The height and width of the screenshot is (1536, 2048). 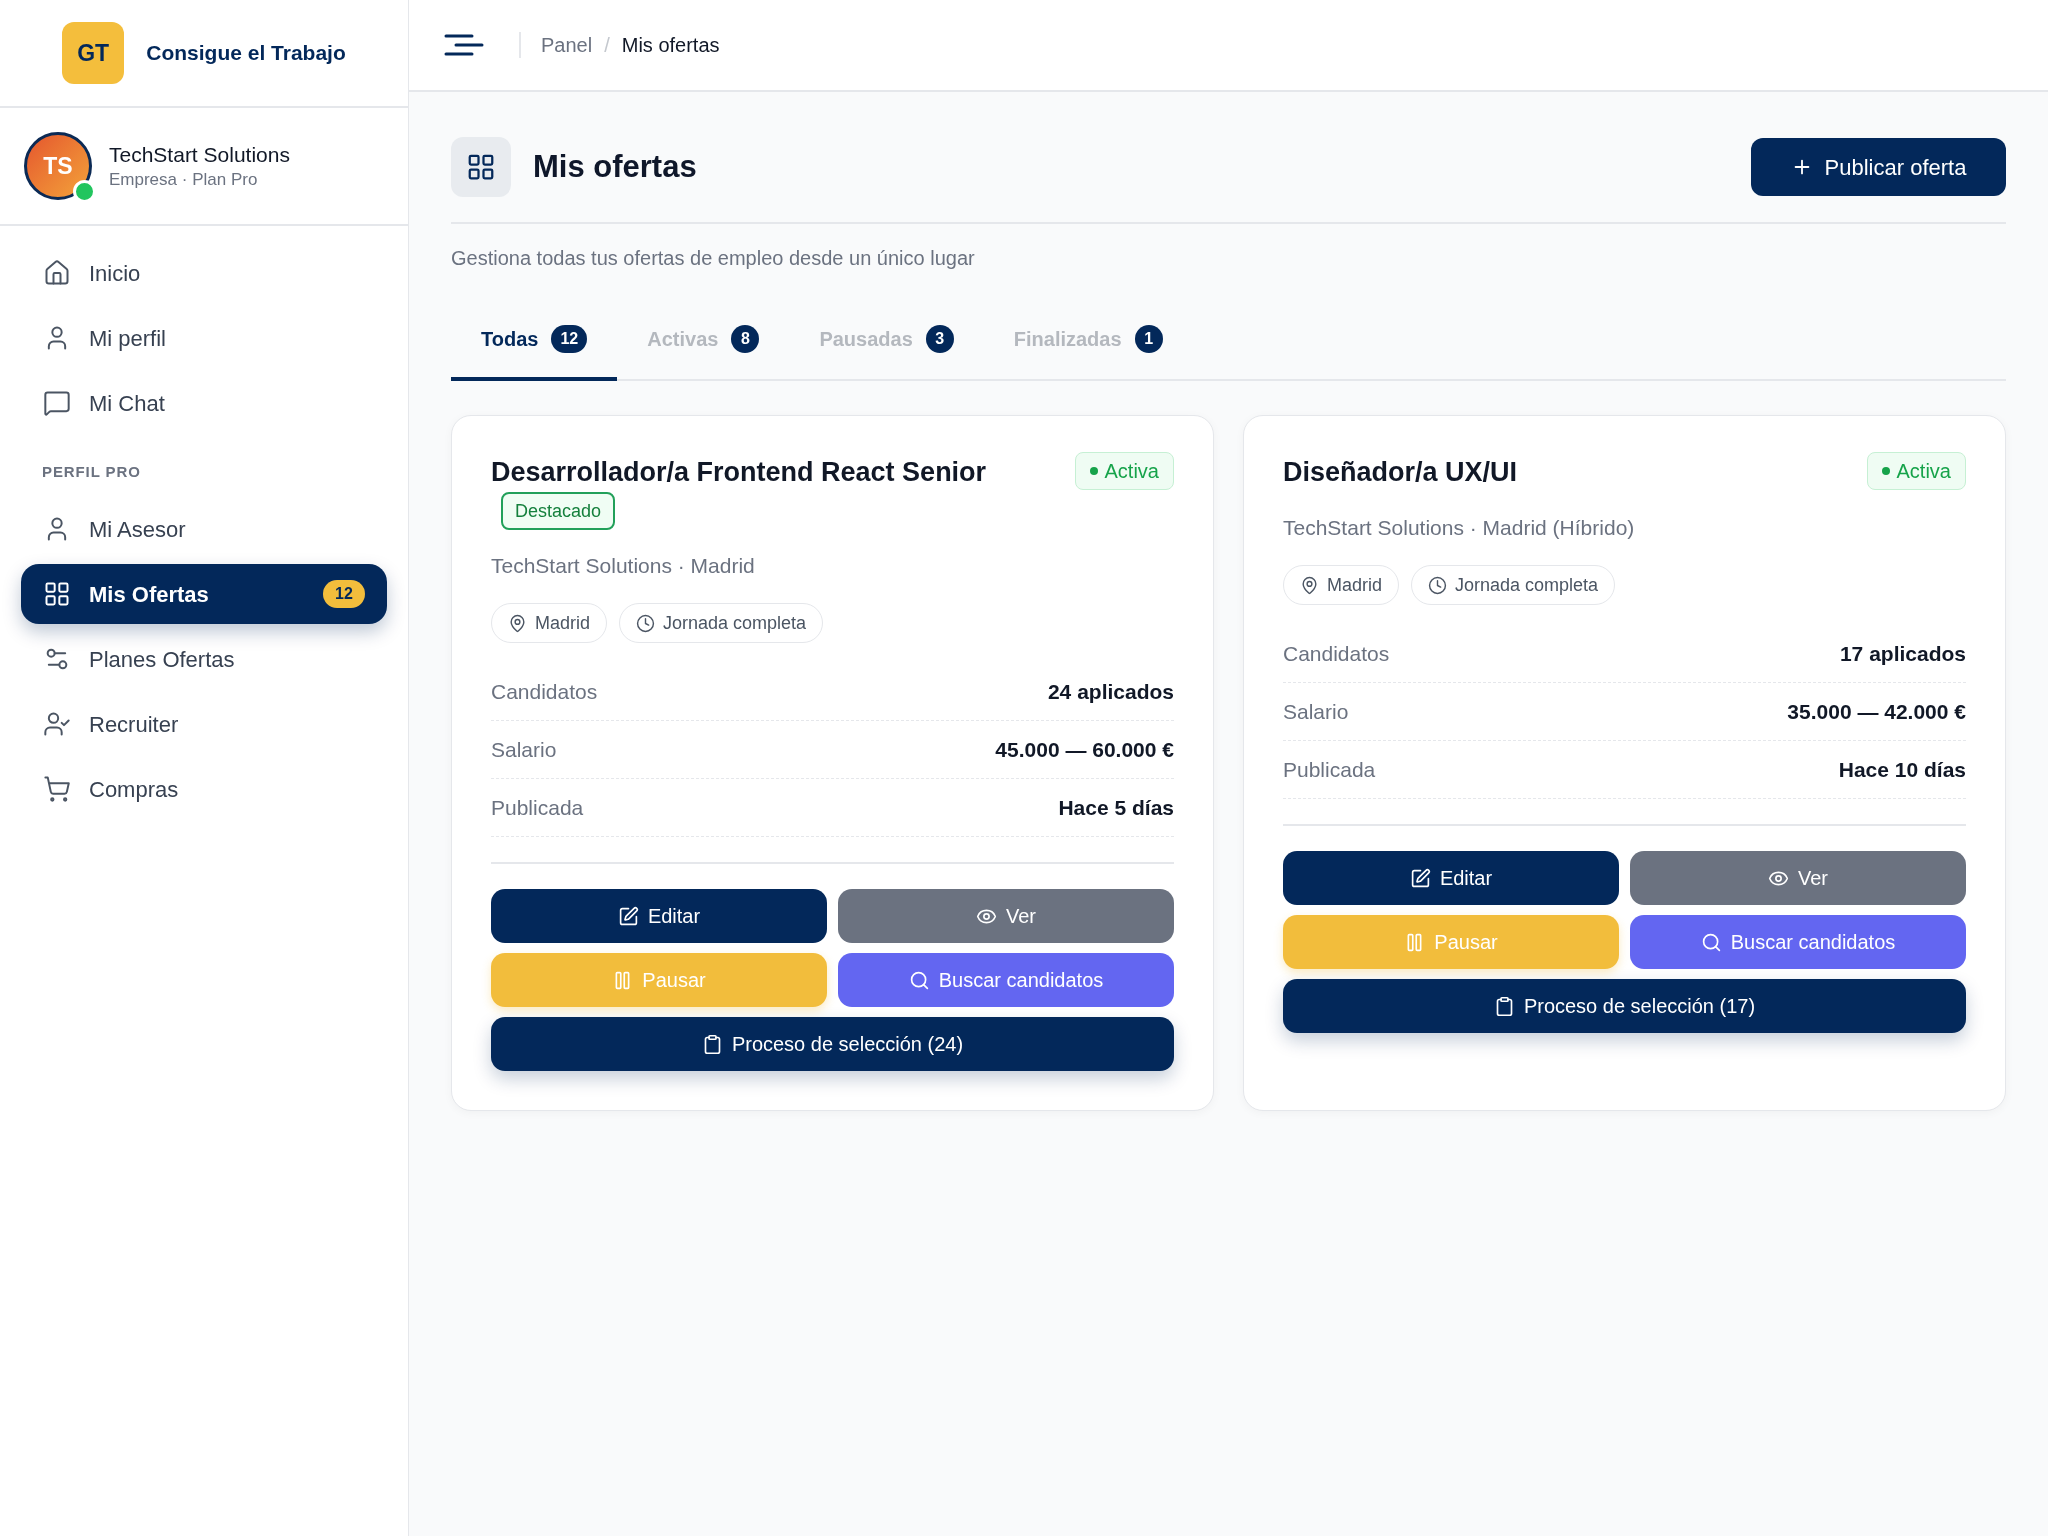 I want to click on filter-tab: Activas 8, so click(x=703, y=341).